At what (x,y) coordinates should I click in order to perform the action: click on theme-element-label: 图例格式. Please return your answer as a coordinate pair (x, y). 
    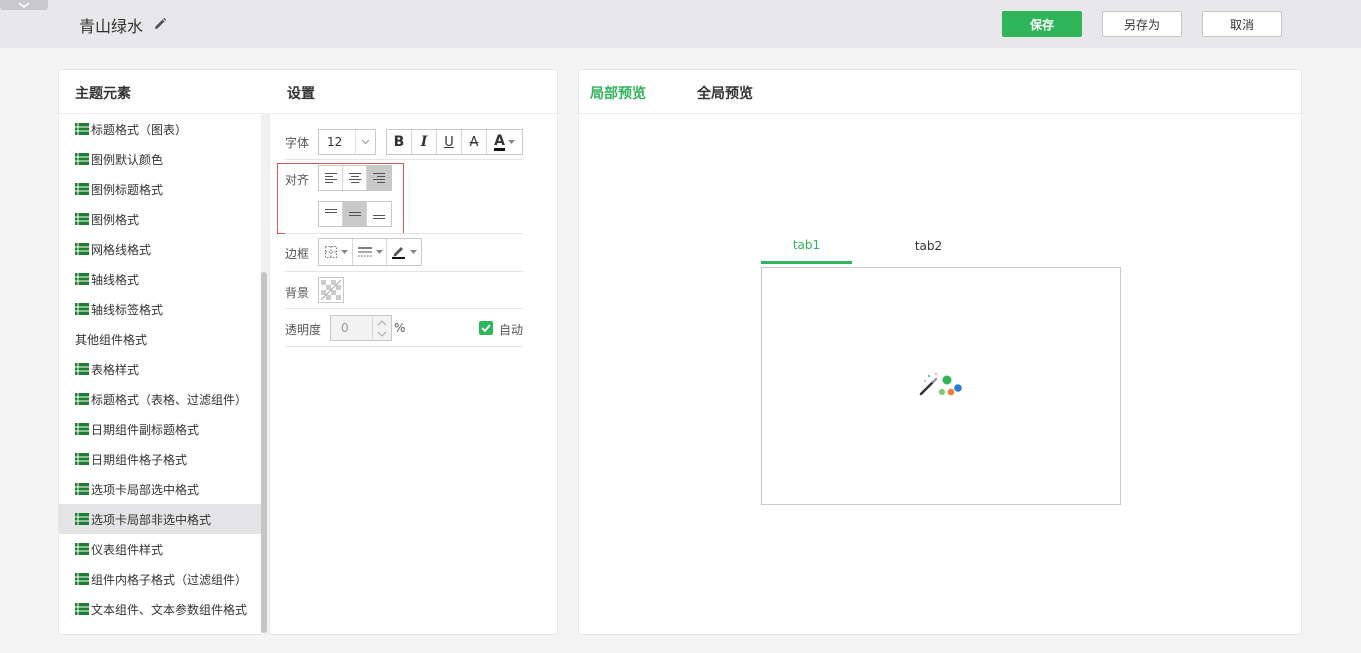
    Looking at the image, I should click on (115, 219).